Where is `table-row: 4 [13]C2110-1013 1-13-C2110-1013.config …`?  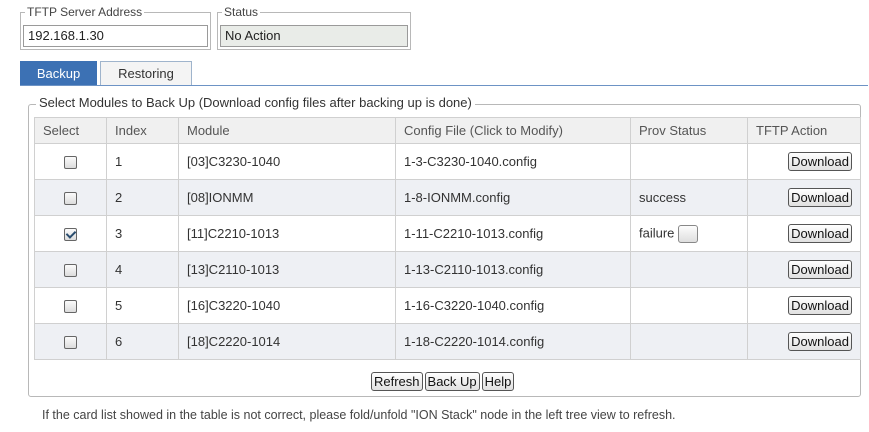 table-row: 4 [13]C2110-1013 1-13-C2110-1013.config … is located at coordinates (447, 269).